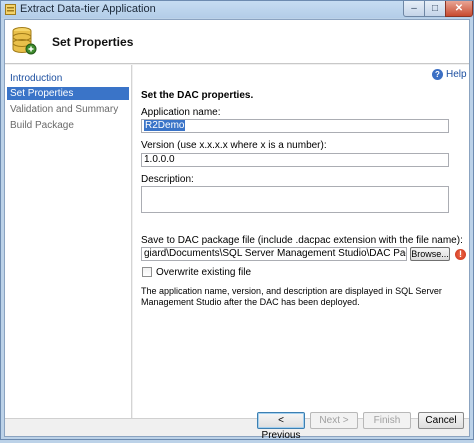  Describe the element at coordinates (68, 78) in the screenshot. I see `nav-item-introduction: Introduction` at that location.